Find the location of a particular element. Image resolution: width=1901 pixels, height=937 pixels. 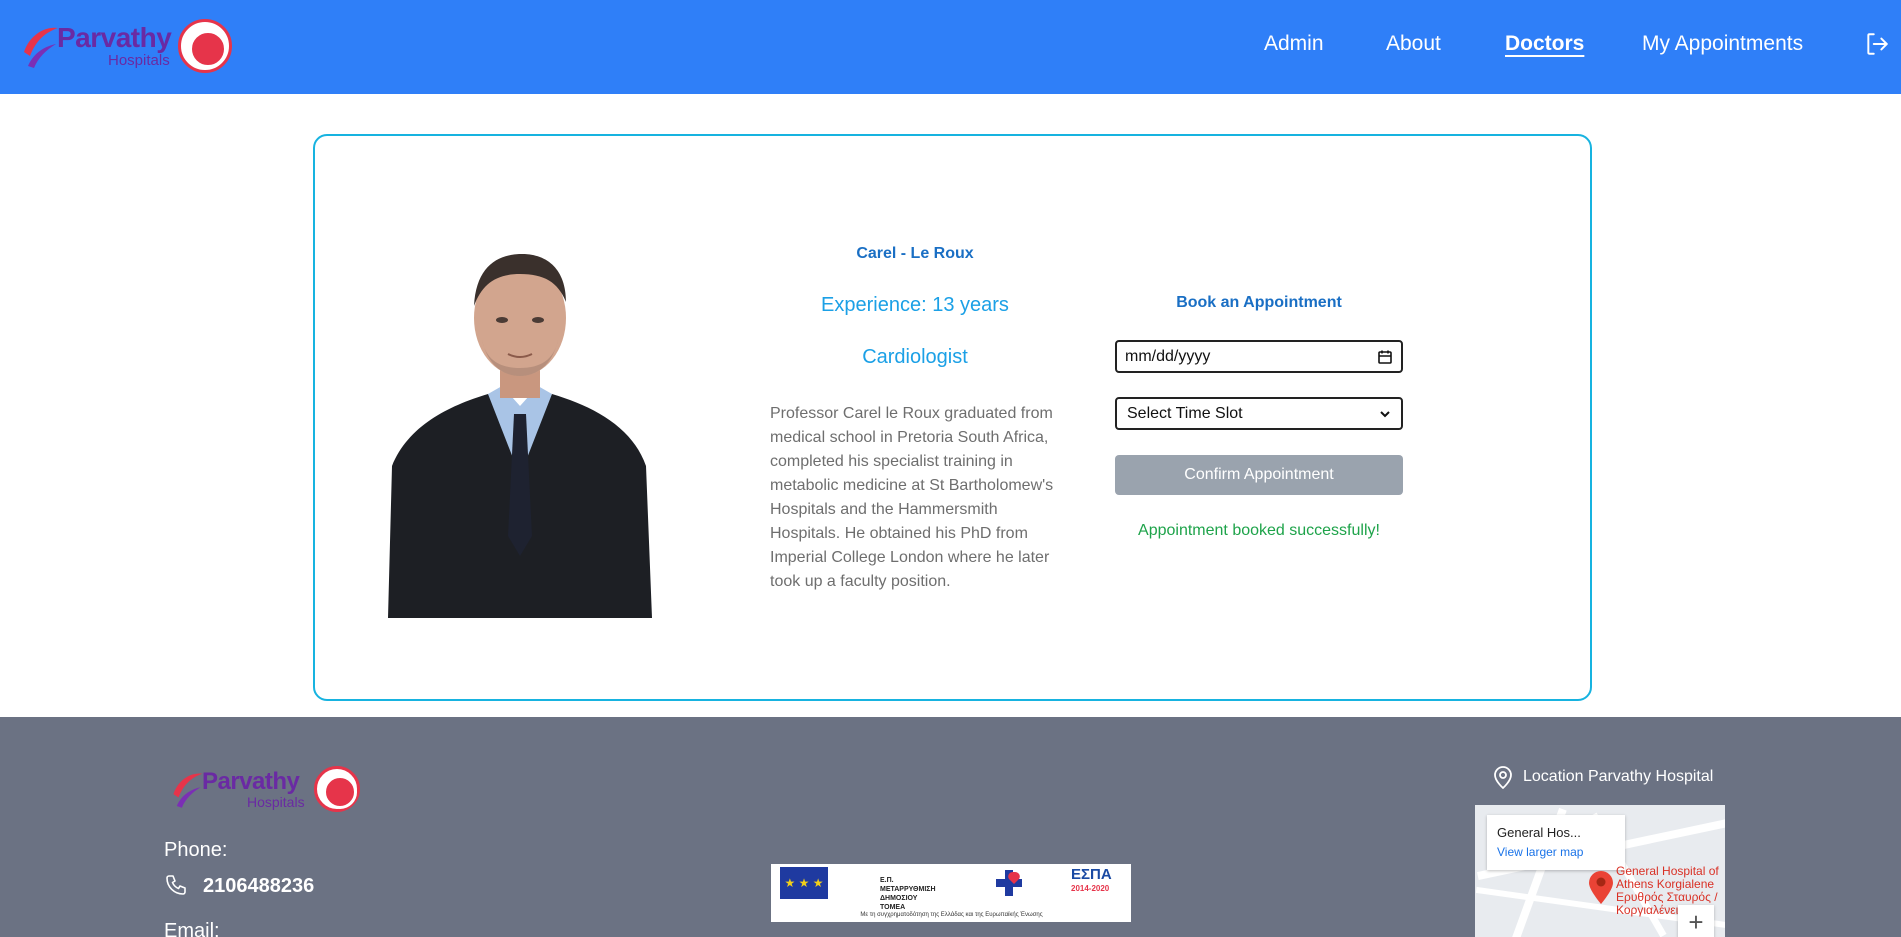

map-marker-icon is located at coordinates (1601, 887).